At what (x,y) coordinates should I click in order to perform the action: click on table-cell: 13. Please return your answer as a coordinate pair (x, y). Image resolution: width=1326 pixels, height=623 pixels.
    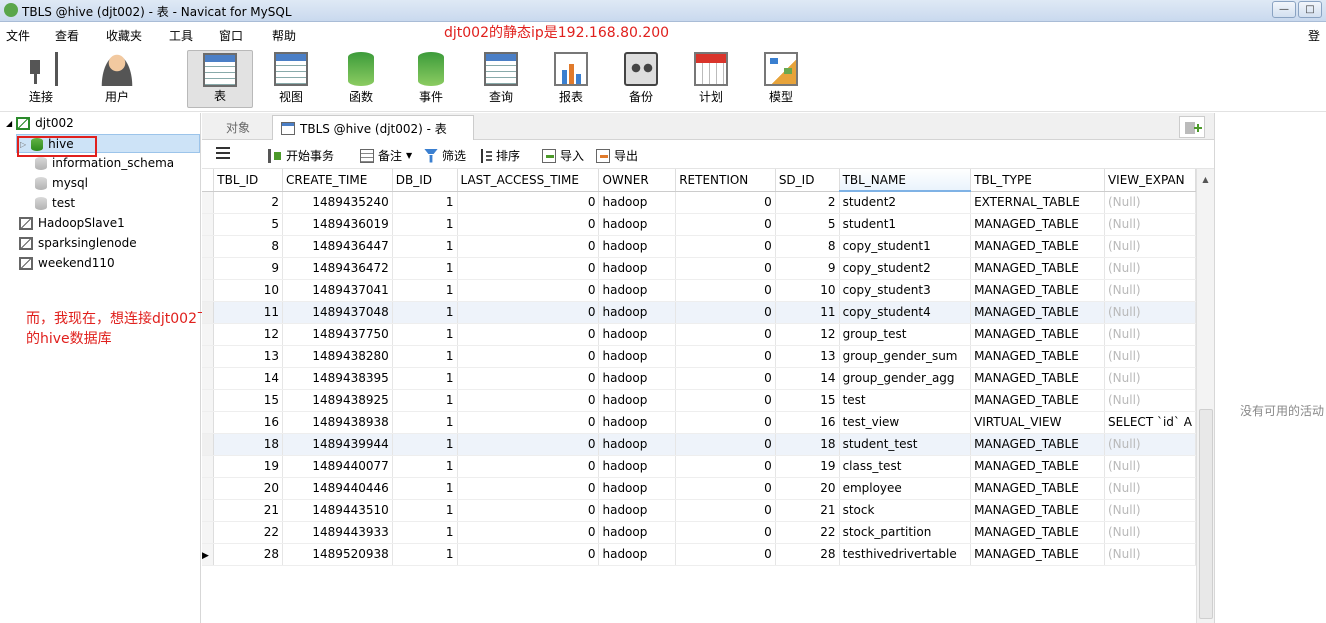
    Looking at the image, I should click on (248, 356).